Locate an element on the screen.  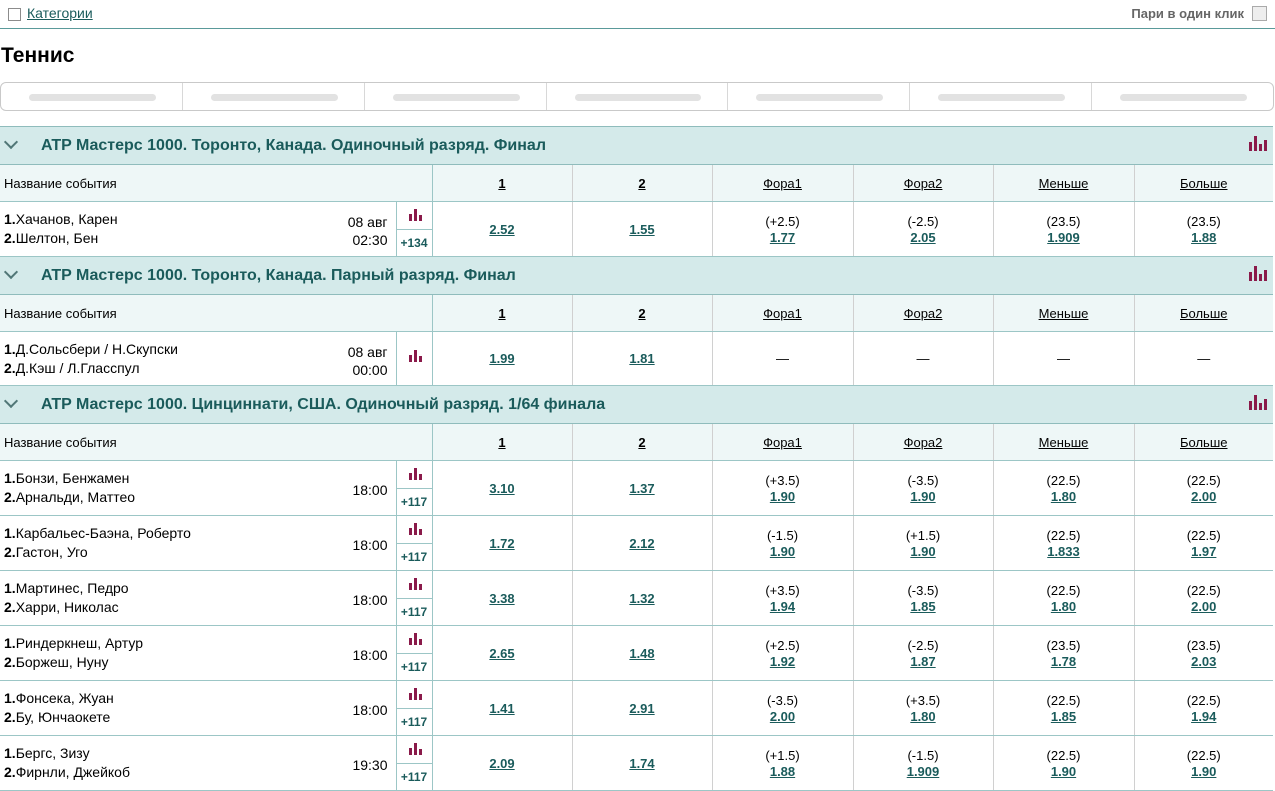
event-name-cell: 1.Бергс, Зизу 2.Фирнли, Джейкоб 19:30 is located at coordinates (198, 763).